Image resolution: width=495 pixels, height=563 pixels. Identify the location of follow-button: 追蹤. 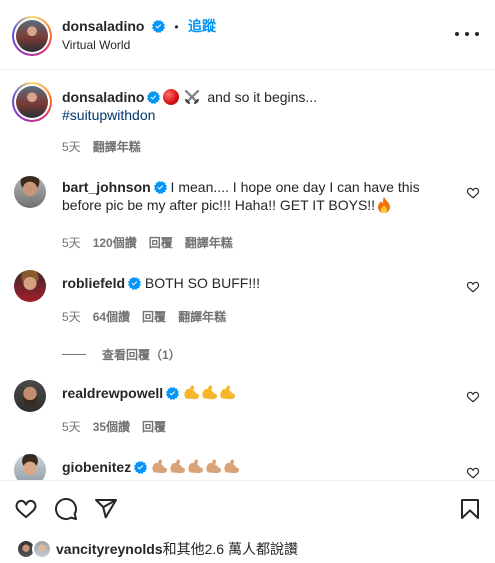
(202, 26).